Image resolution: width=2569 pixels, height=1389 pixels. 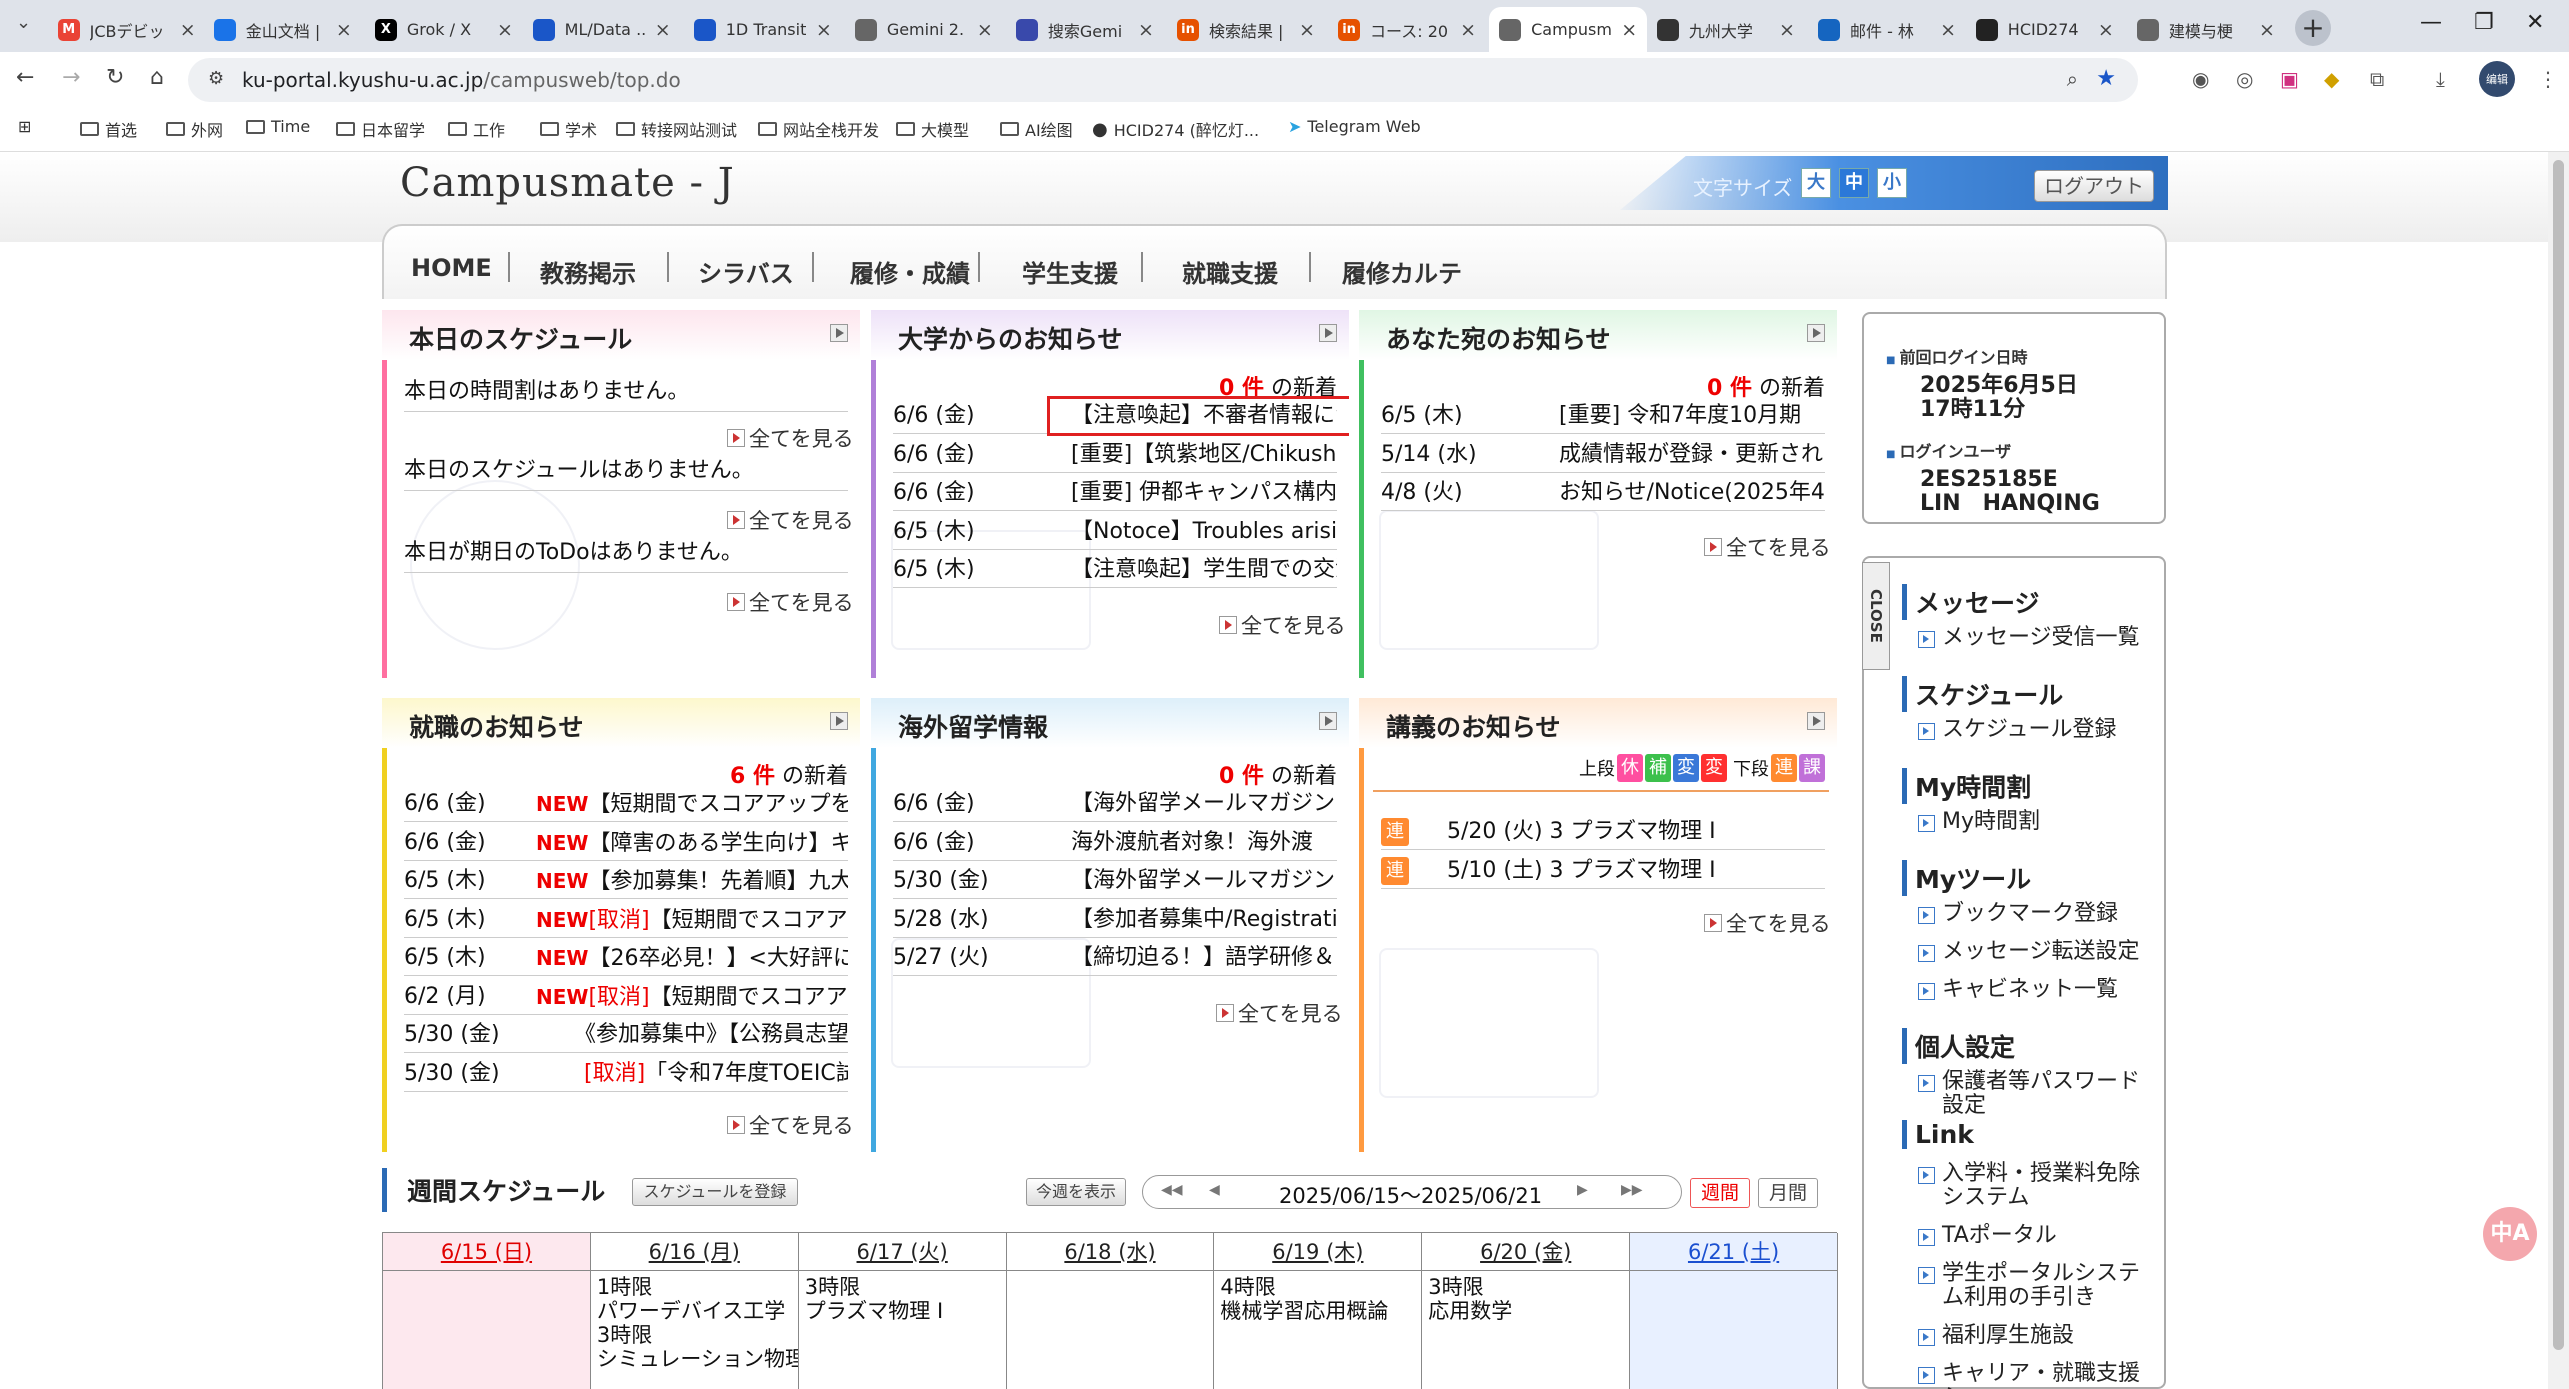 I want to click on new-tab-button: +, so click(x=2313, y=28).